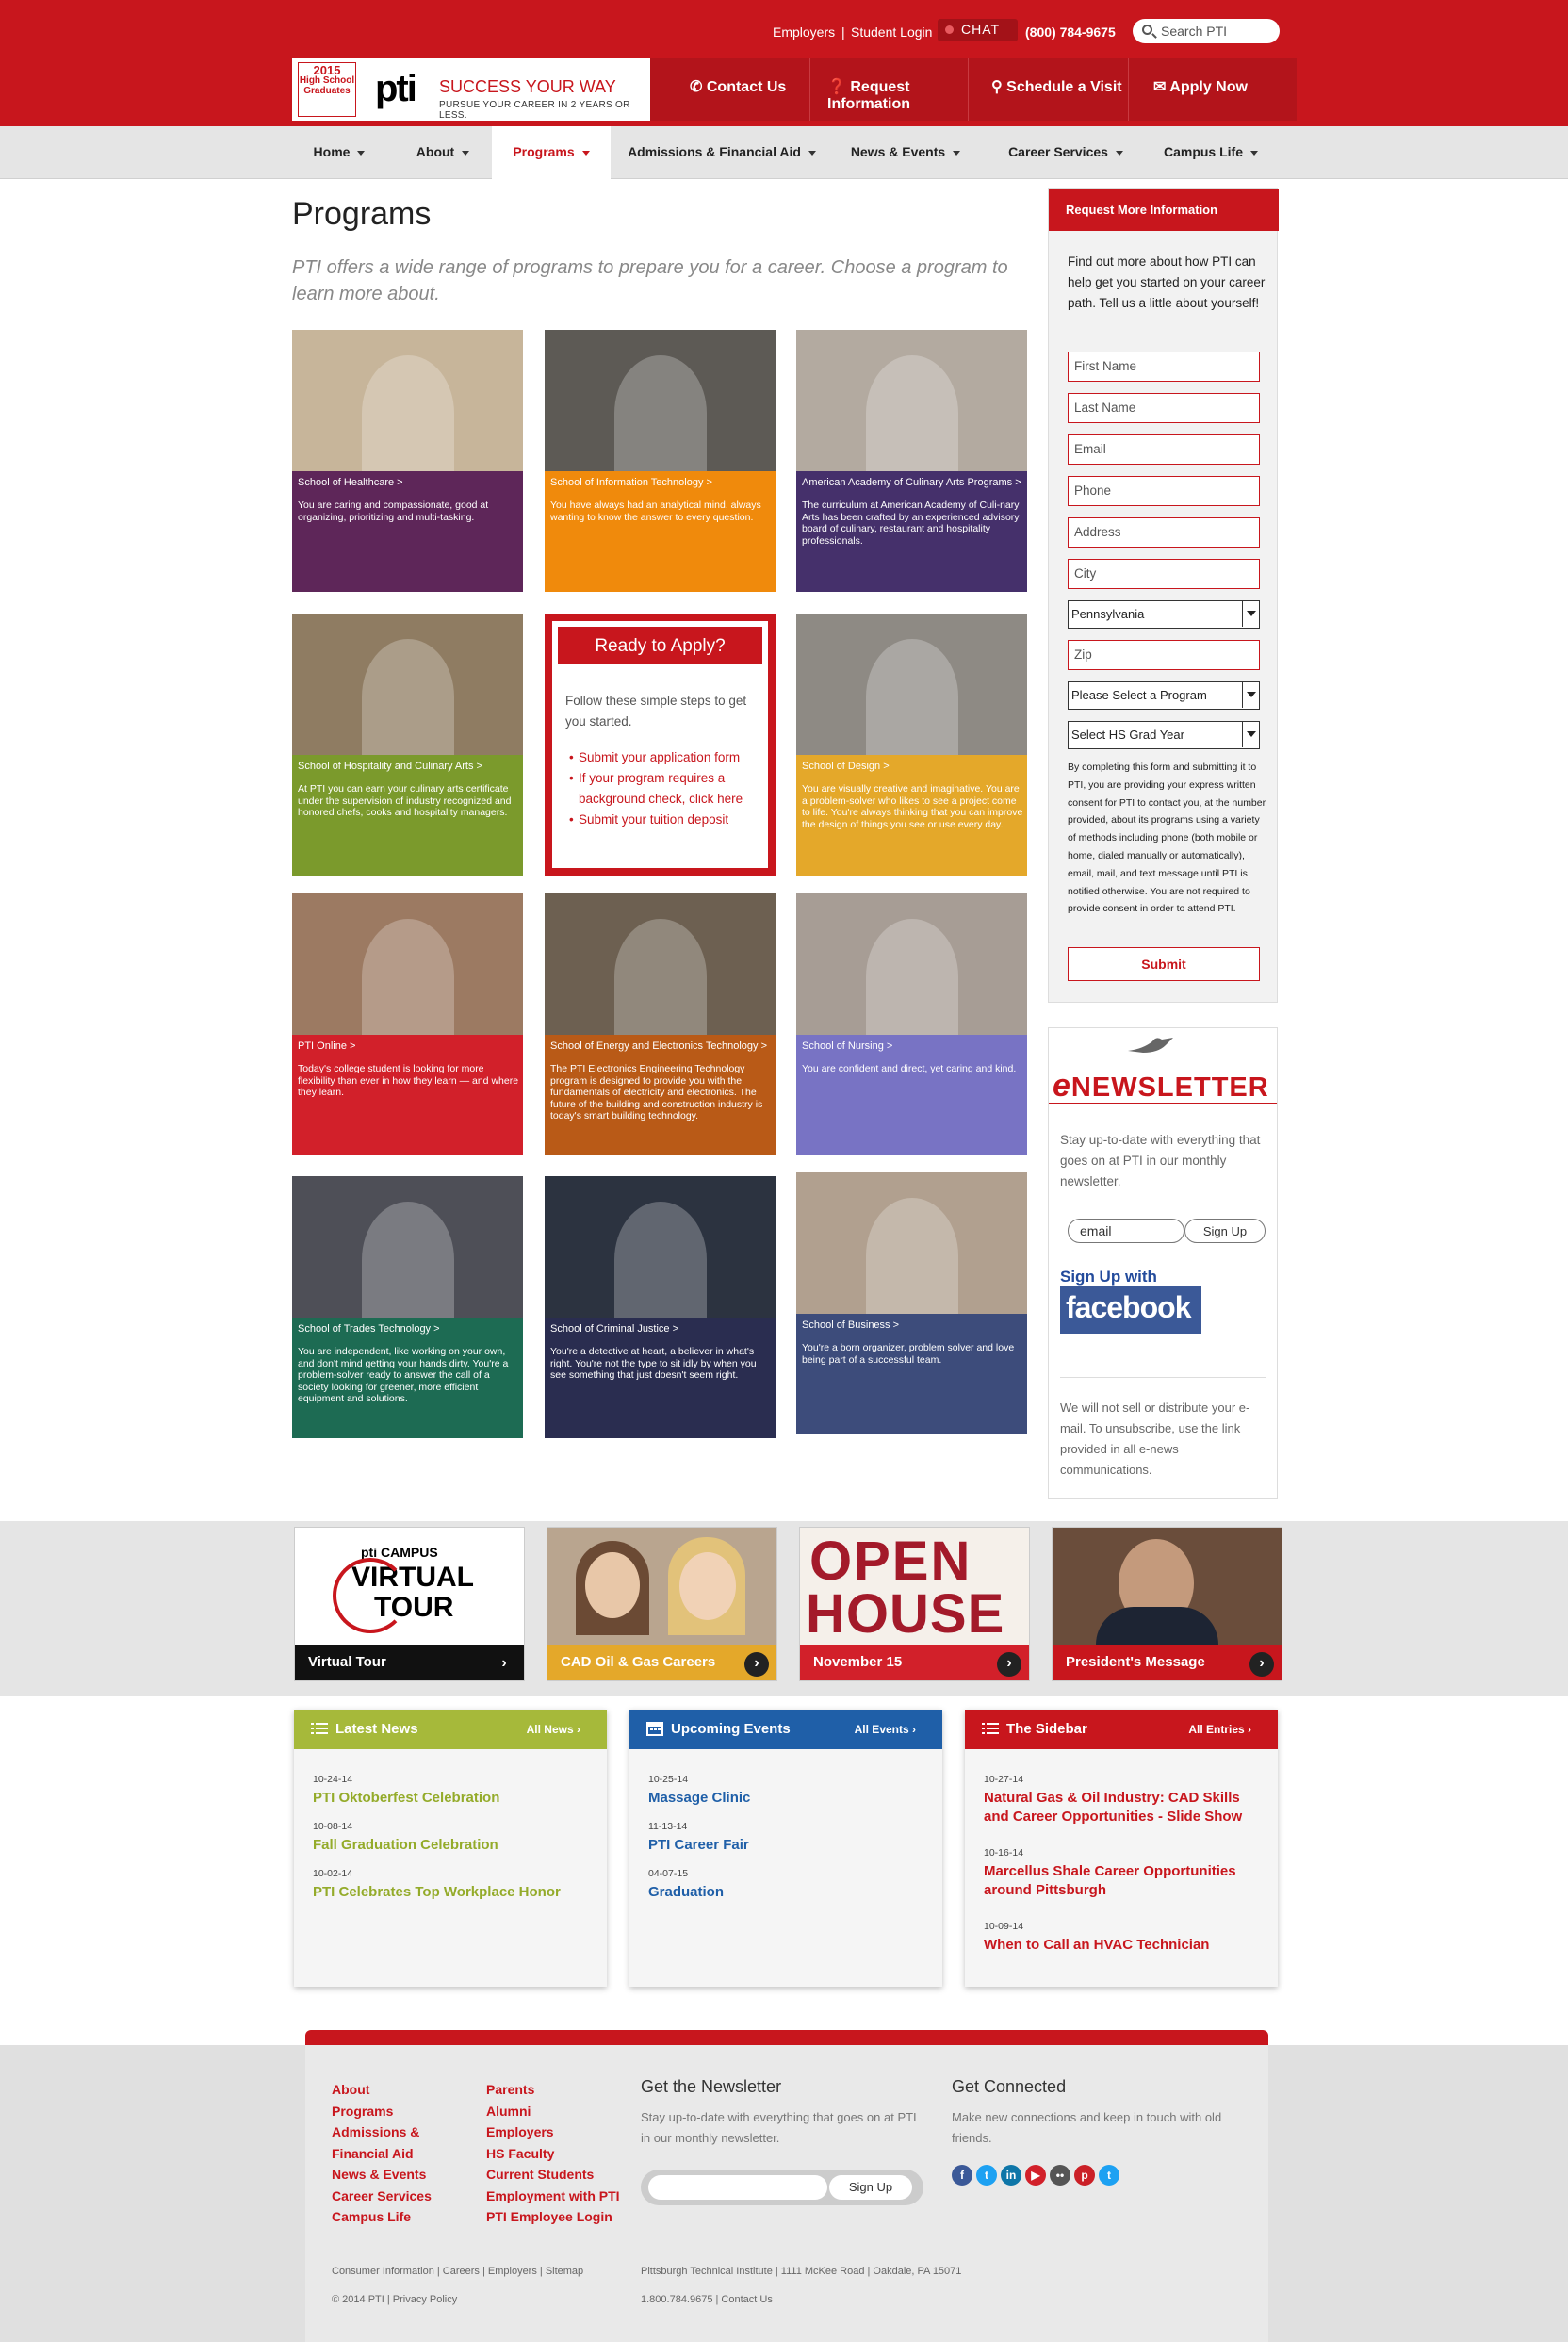 The width and height of the screenshot is (1568, 2342). I want to click on nav-campus-life: Campus Life, so click(1210, 153).